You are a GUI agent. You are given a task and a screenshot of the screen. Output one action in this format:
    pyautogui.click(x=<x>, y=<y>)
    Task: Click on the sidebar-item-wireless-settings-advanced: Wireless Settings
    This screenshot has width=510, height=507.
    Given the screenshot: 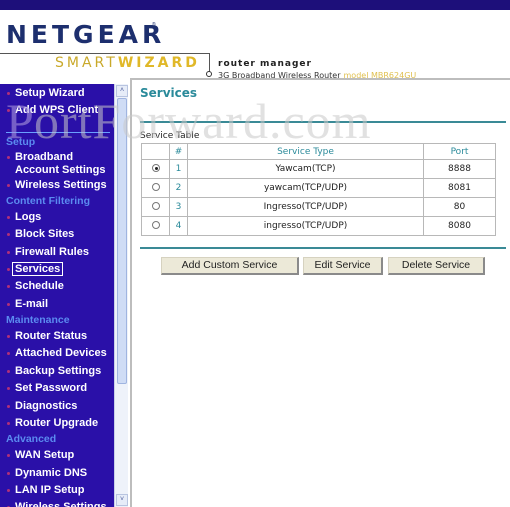 What is the action you would take?
    pyautogui.click(x=57, y=504)
    